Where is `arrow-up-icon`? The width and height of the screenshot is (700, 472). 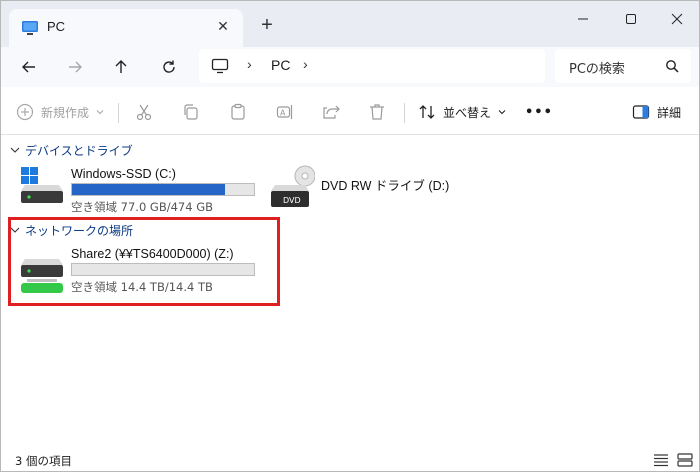
arrow-up-icon is located at coordinates (121, 66).